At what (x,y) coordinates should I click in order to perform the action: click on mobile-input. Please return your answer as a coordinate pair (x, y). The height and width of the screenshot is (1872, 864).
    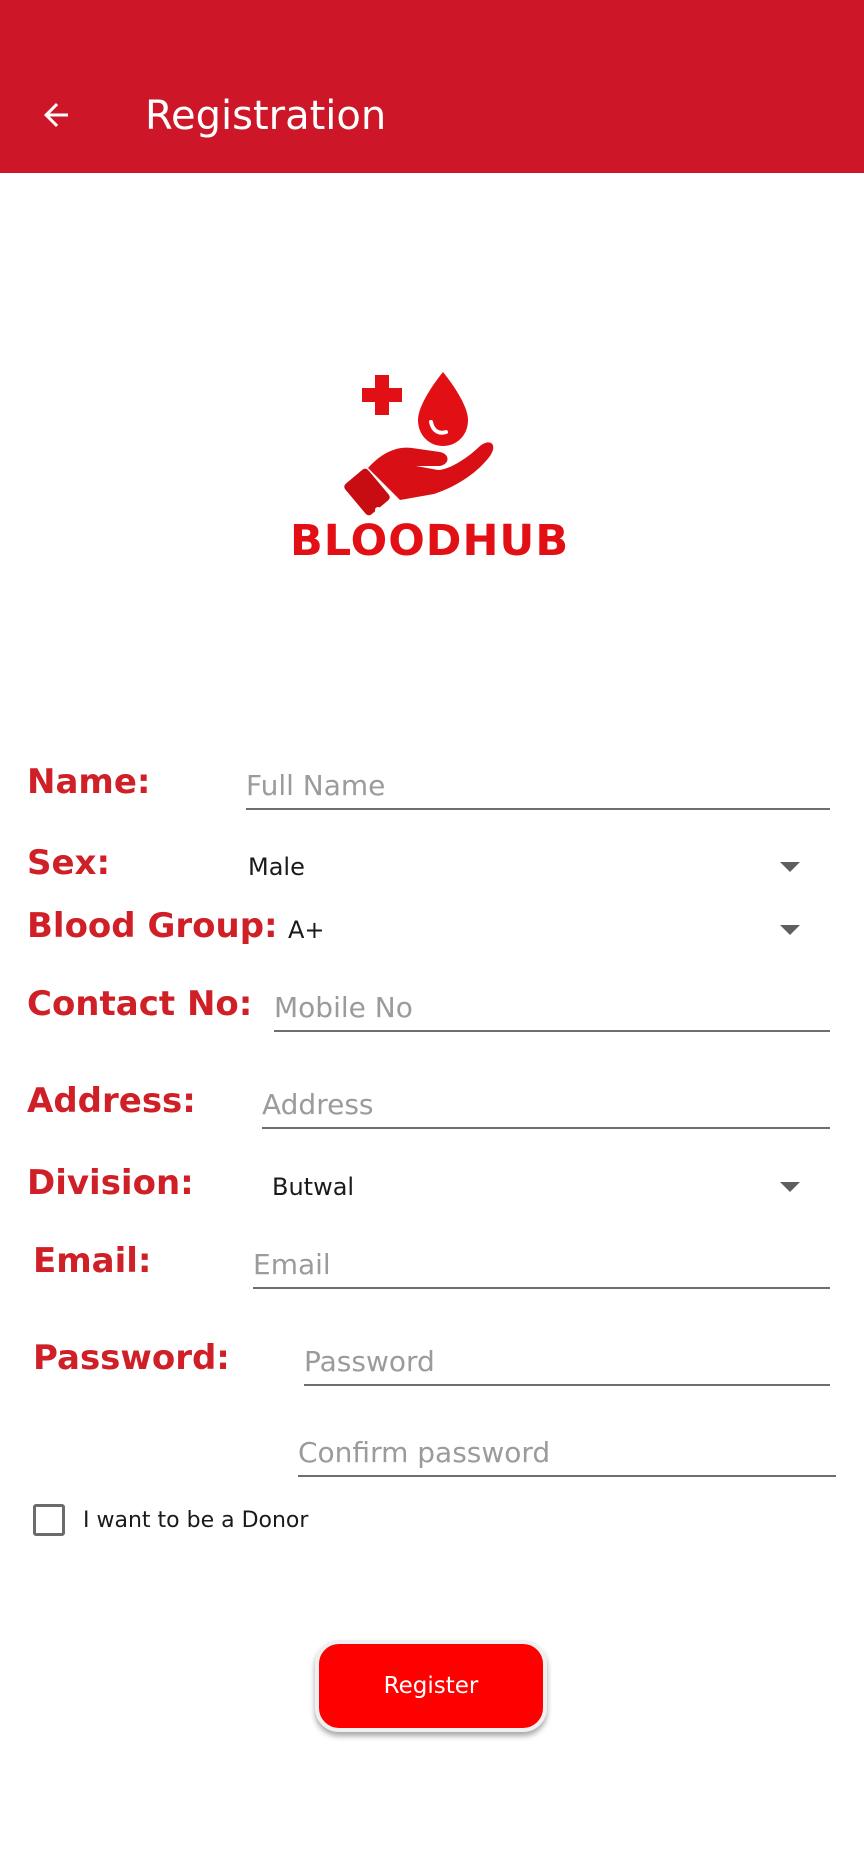
    Looking at the image, I should click on (552, 1007).